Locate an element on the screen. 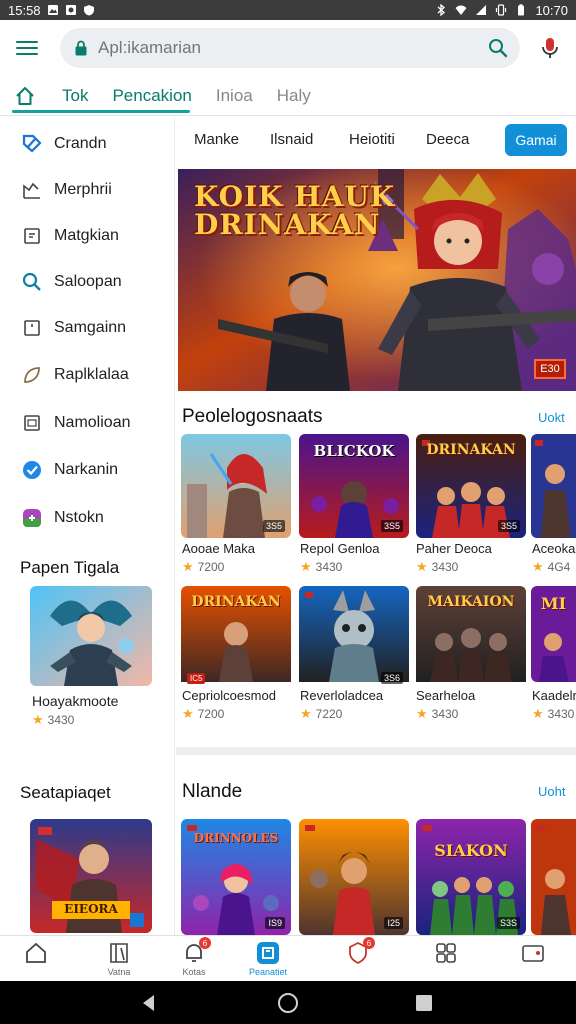 This screenshot has width=576, height=1024. section-more-link: Uokt is located at coordinates (551, 417).